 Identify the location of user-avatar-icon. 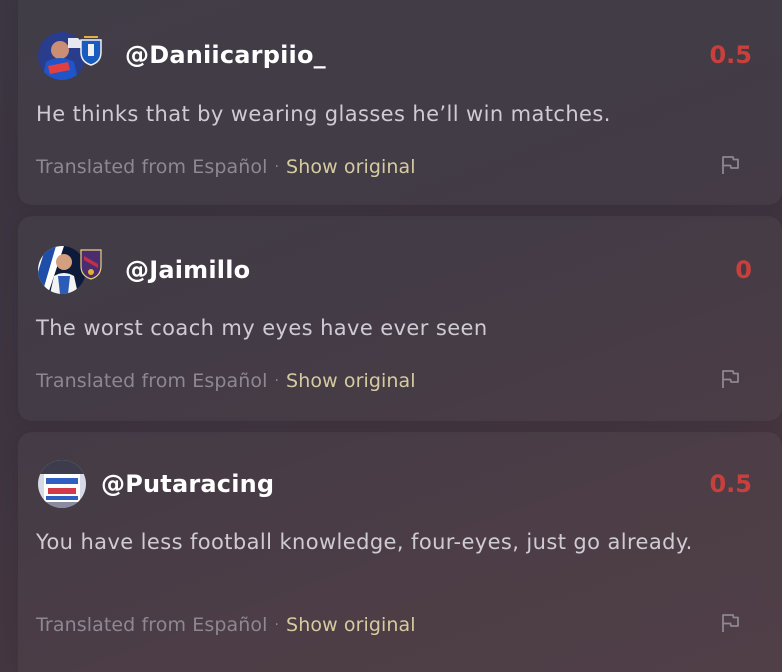
(62, 484).